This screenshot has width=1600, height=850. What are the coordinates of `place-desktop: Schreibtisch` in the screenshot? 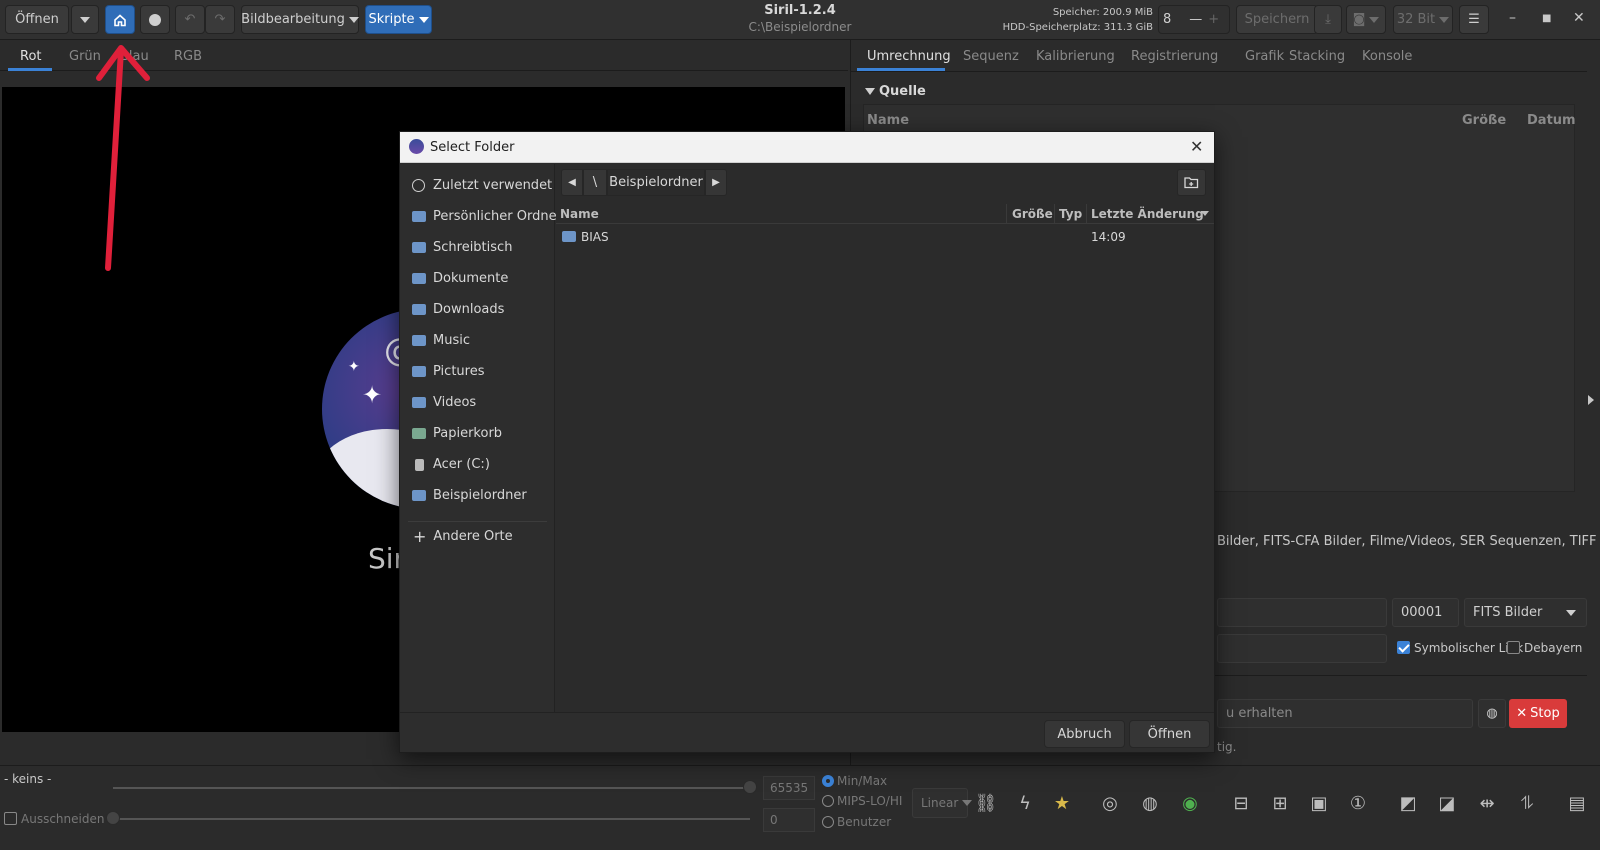 It's located at (462, 247).